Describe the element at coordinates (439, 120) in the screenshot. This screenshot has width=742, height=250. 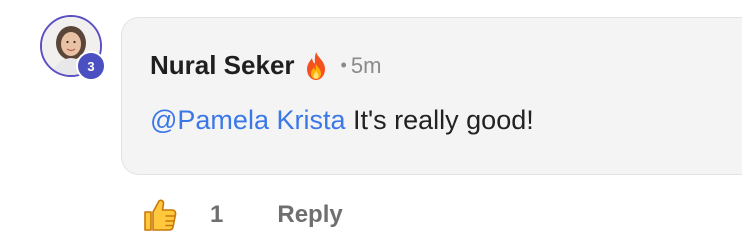
I see `comment-message: It's really good!` at that location.